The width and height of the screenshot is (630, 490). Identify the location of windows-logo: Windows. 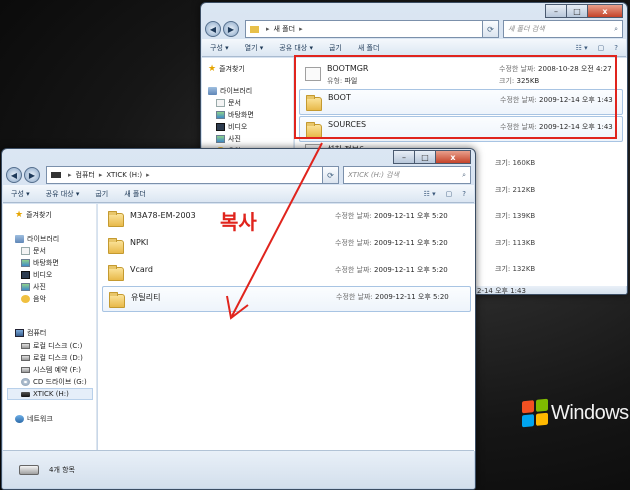
(575, 413).